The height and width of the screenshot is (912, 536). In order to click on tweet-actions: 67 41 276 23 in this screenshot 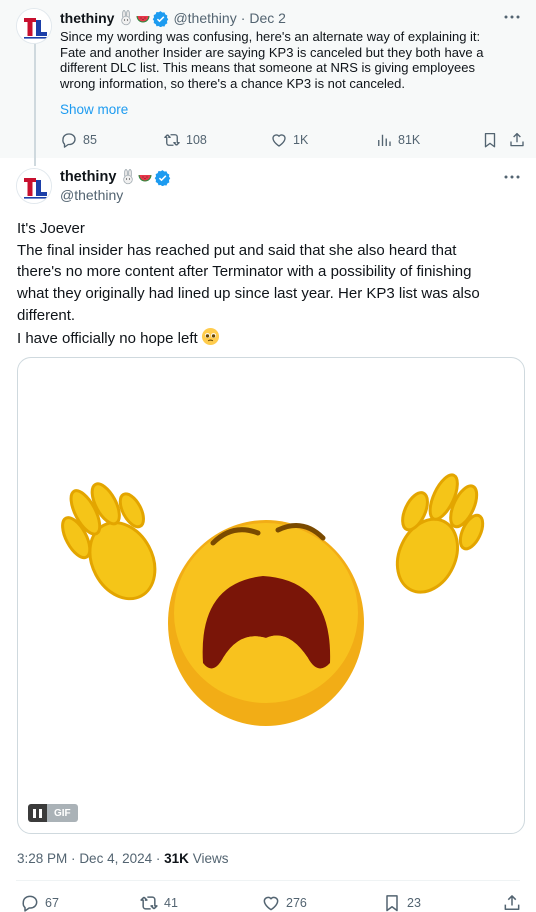, I will do `click(272, 902)`.